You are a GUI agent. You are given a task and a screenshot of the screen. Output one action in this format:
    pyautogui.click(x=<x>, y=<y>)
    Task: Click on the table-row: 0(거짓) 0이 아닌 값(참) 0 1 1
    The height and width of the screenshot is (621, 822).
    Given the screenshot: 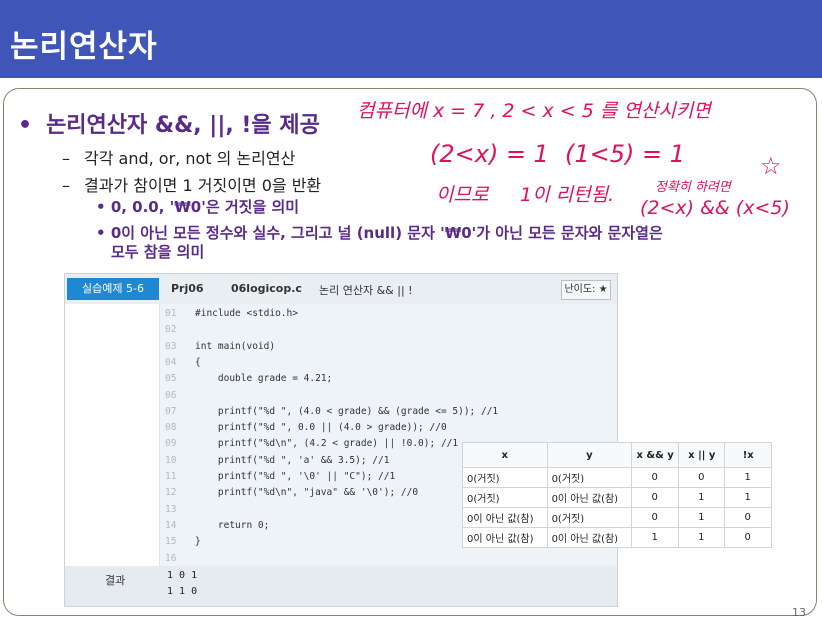 What is the action you would take?
    pyautogui.click(x=617, y=497)
    